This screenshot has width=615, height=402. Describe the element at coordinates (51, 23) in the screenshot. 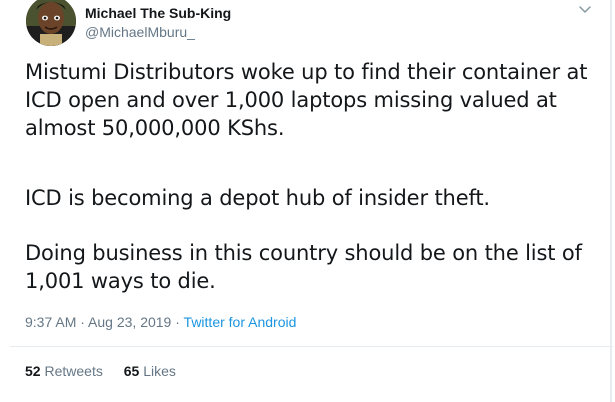

I see `avatar` at that location.